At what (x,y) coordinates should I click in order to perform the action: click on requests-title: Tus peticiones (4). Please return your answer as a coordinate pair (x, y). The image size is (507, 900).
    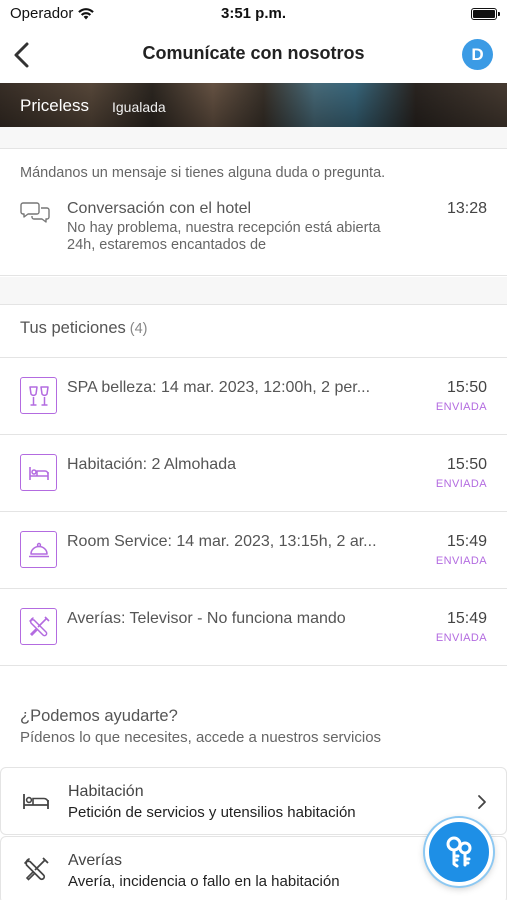
    Looking at the image, I should click on (84, 328).